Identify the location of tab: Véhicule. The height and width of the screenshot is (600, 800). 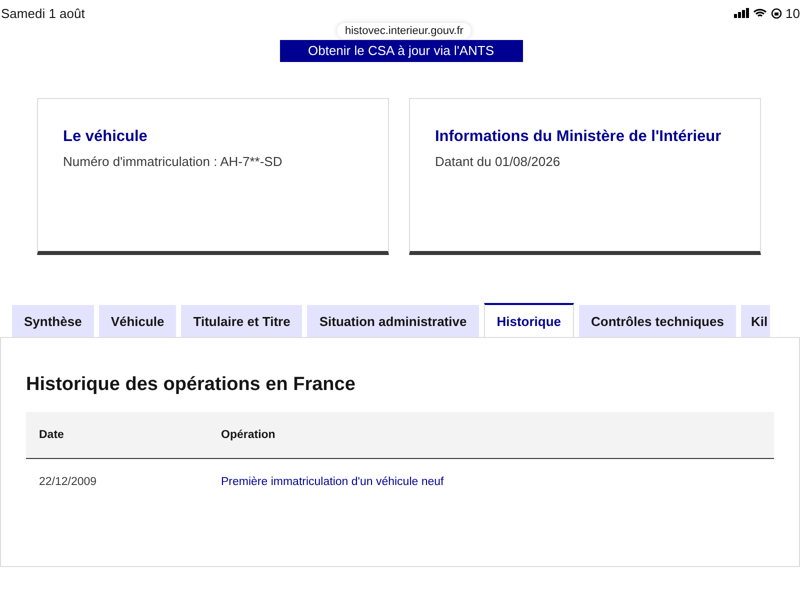
(137, 321).